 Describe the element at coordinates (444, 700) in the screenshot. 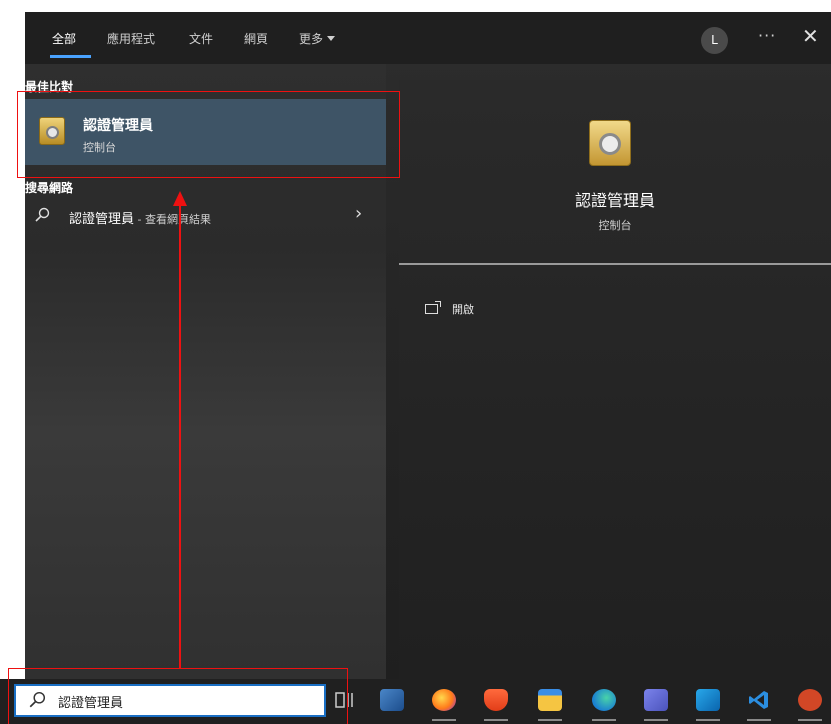

I see `firefox-icon` at that location.